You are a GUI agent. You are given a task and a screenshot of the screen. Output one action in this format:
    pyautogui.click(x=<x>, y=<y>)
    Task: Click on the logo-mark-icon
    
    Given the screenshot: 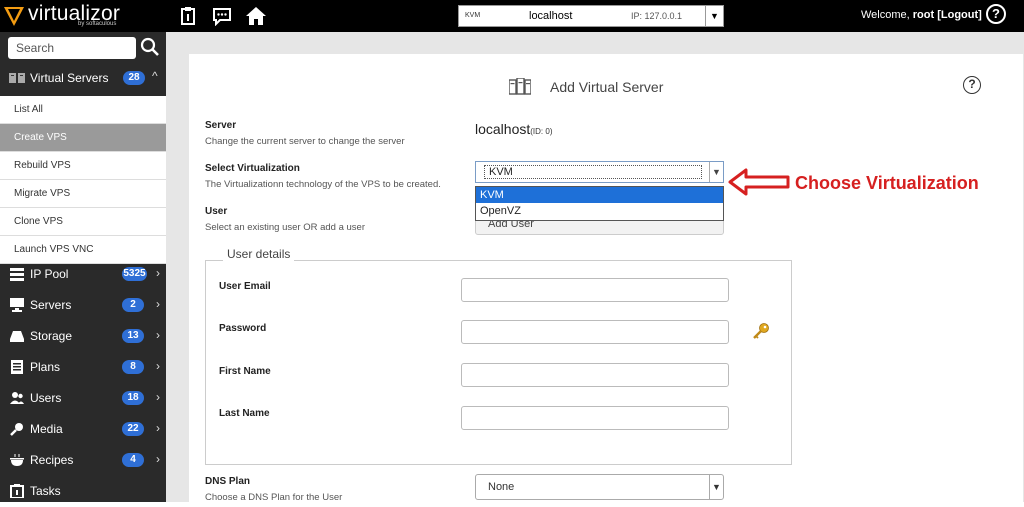 What is the action you would take?
    pyautogui.click(x=14, y=16)
    